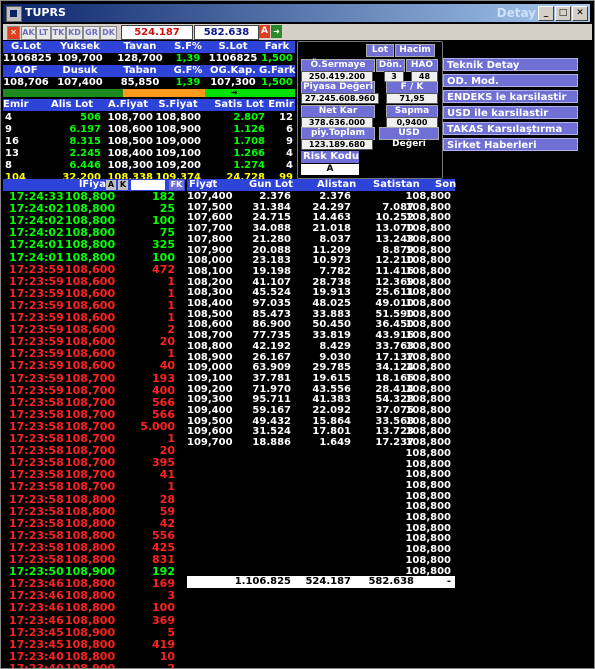 The width and height of the screenshot is (595, 669). I want to click on trade-row: 17:23:40 108,900 2, so click(94, 665).